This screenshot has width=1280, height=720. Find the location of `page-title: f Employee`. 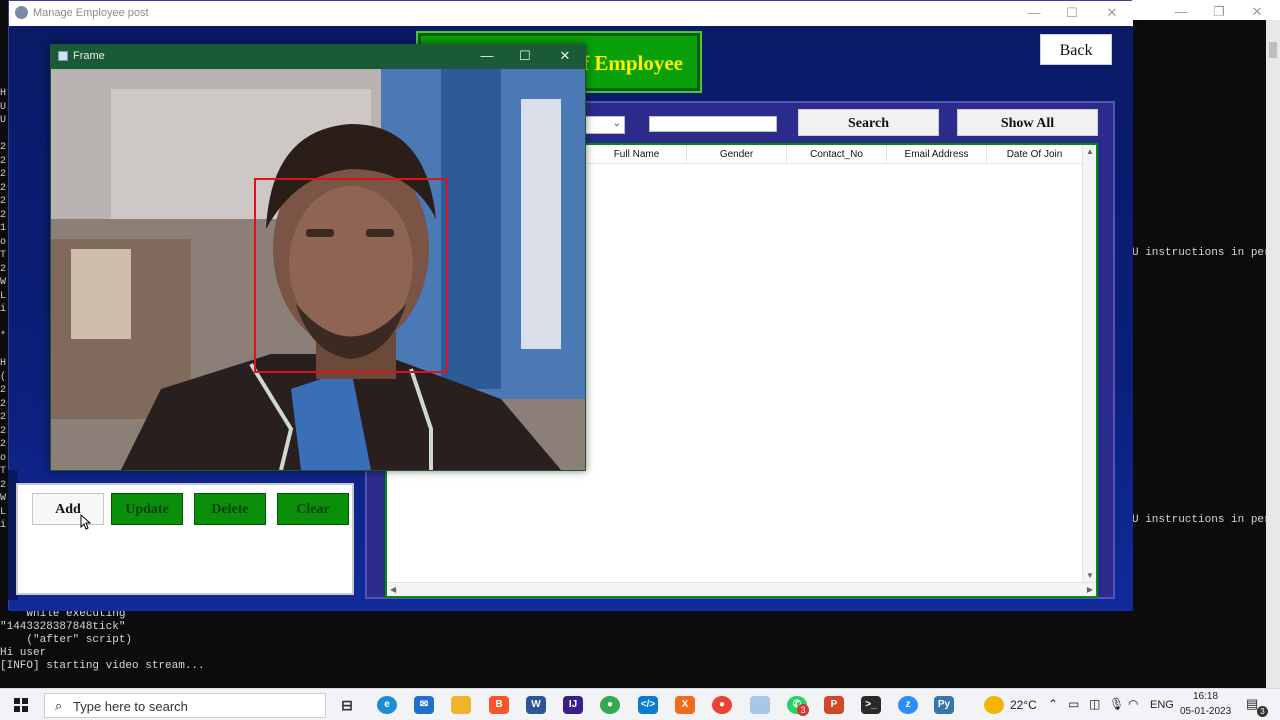

page-title: f Employee is located at coordinates (632, 63).